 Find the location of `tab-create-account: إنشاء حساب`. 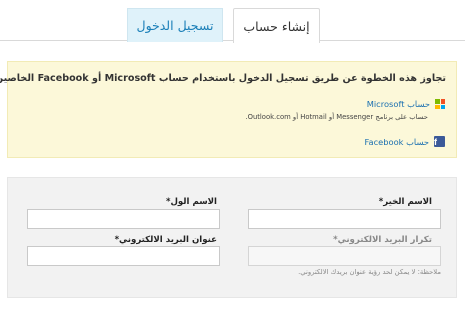

tab-create-account: إنشاء حساب is located at coordinates (276, 25).